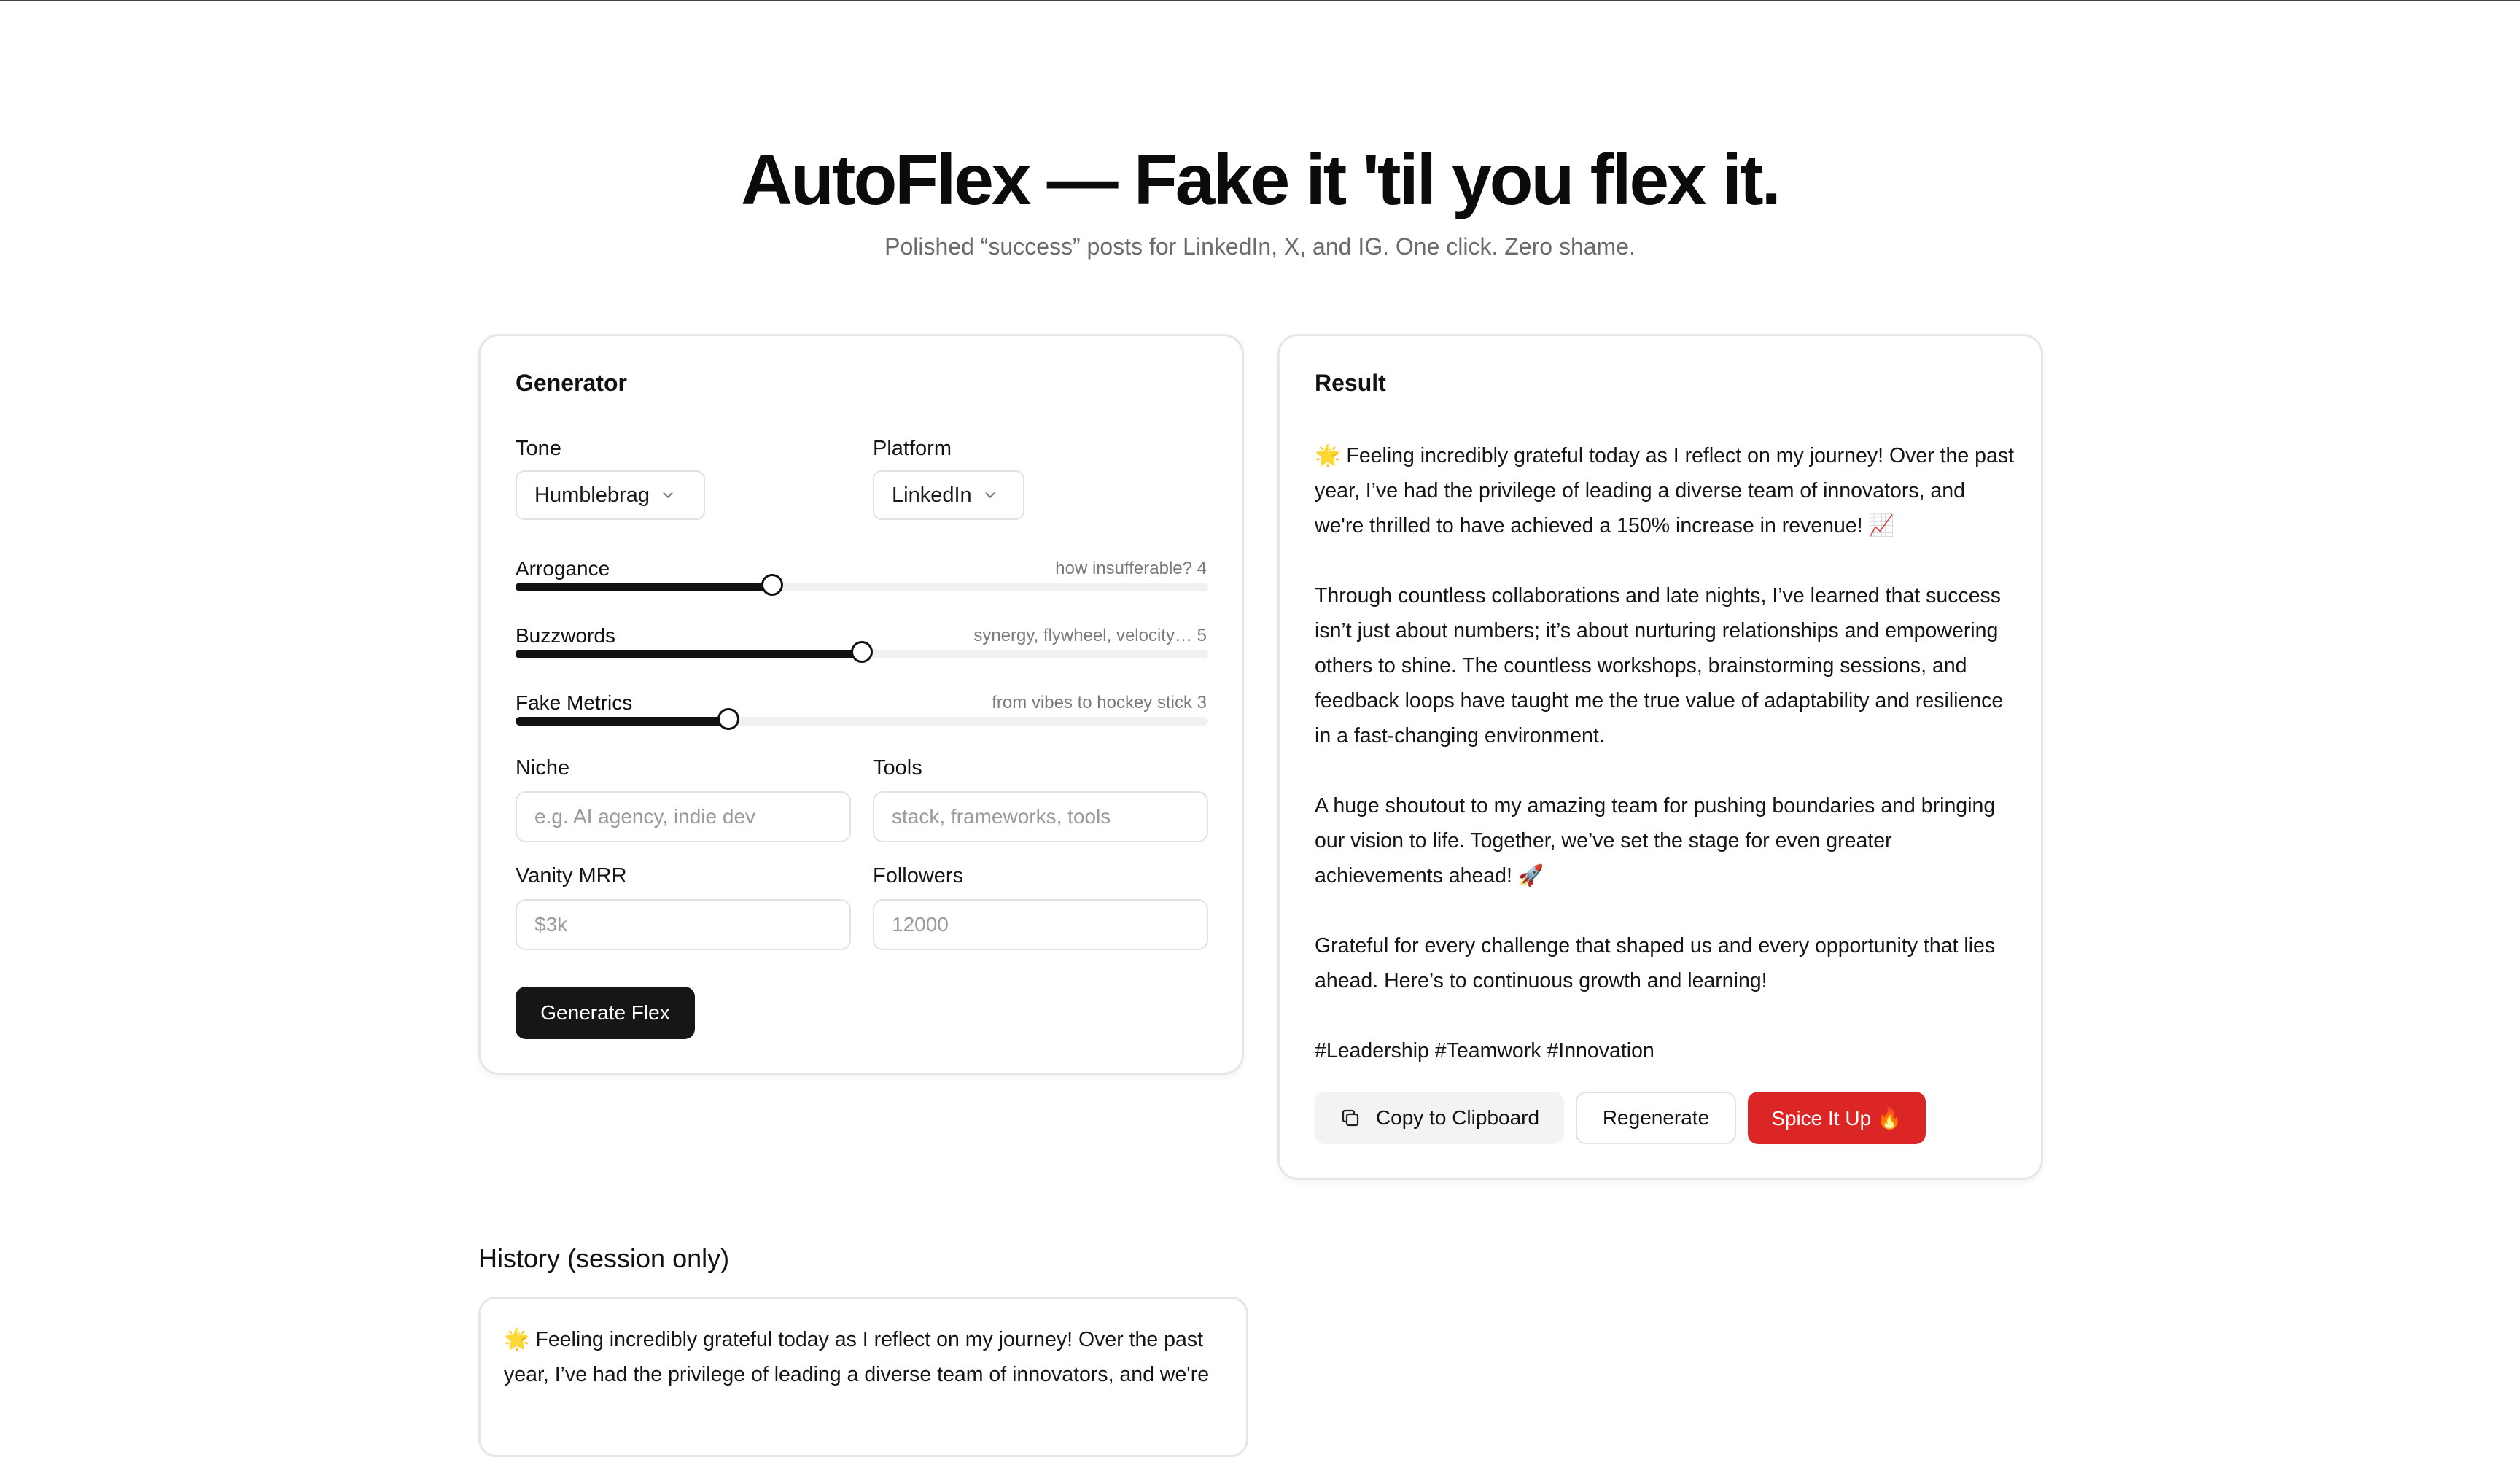  I want to click on generator-title: Generator, so click(571, 383).